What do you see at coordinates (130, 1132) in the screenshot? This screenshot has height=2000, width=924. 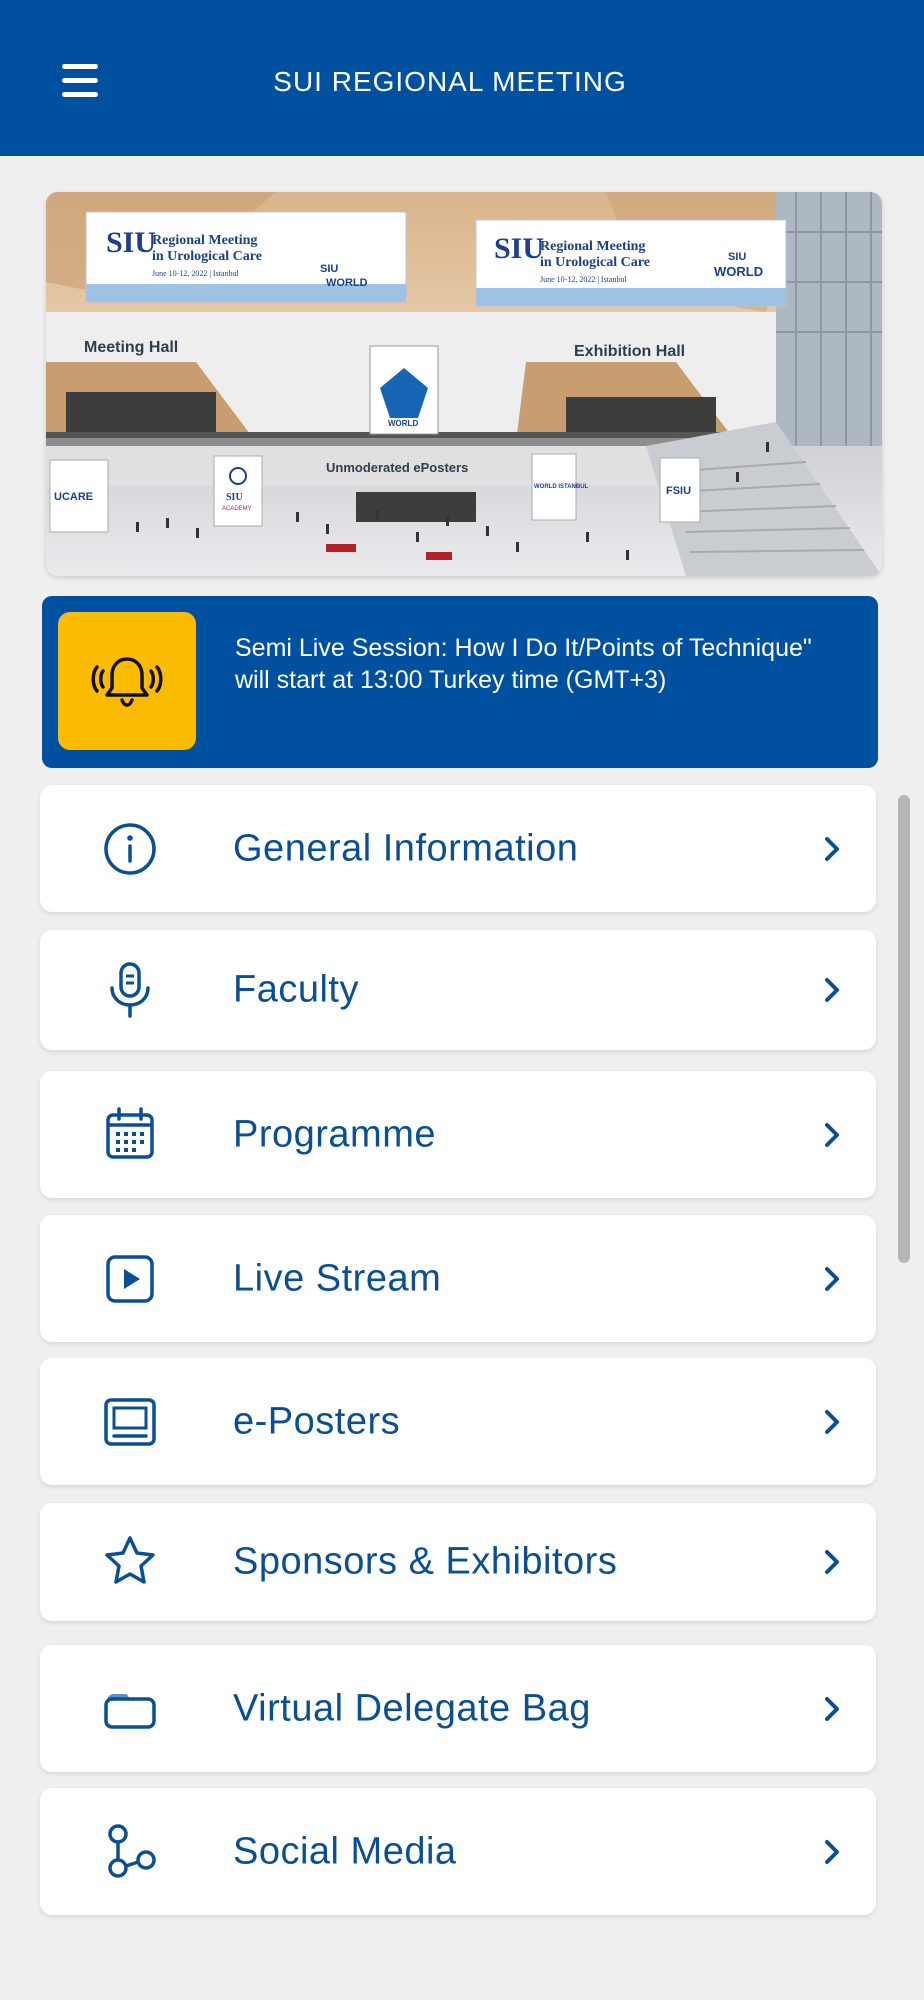 I see `calendar-icon` at bounding box center [130, 1132].